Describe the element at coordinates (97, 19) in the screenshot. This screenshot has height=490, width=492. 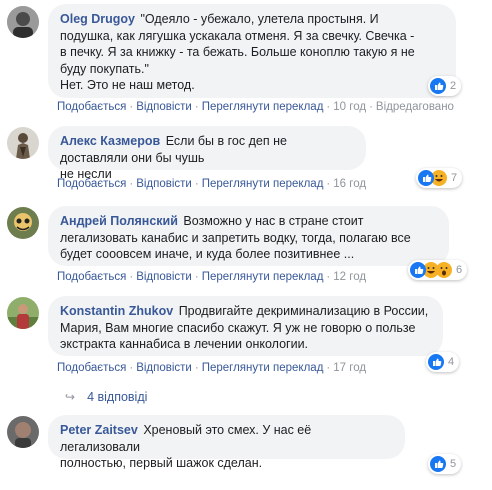
I see `comment-author: Oleg Drugoy` at that location.